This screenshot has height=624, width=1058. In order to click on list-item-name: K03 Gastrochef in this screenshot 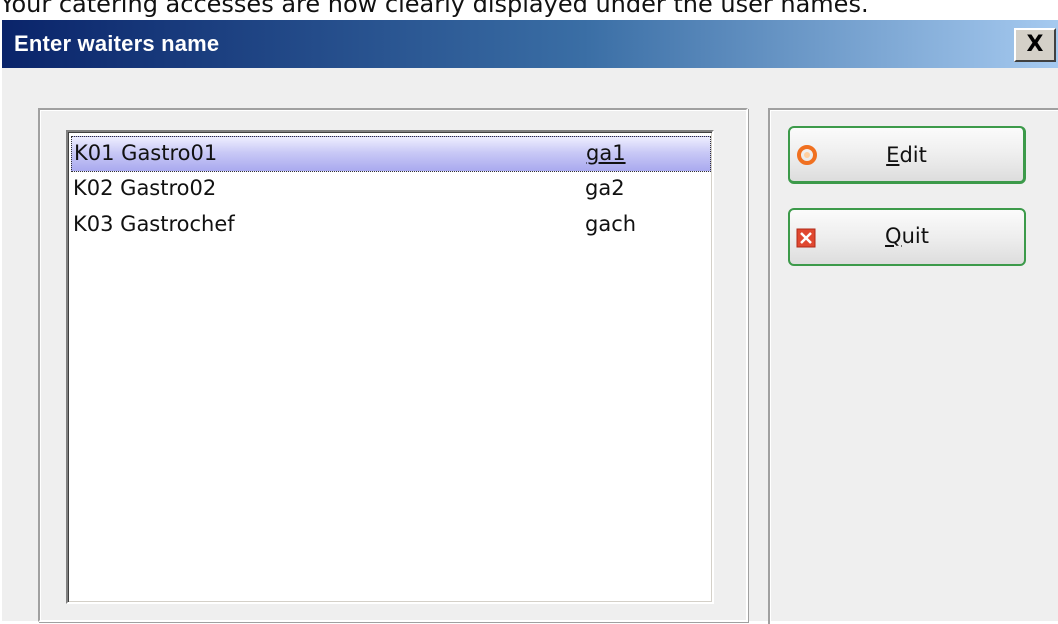, I will do `click(154, 224)`.